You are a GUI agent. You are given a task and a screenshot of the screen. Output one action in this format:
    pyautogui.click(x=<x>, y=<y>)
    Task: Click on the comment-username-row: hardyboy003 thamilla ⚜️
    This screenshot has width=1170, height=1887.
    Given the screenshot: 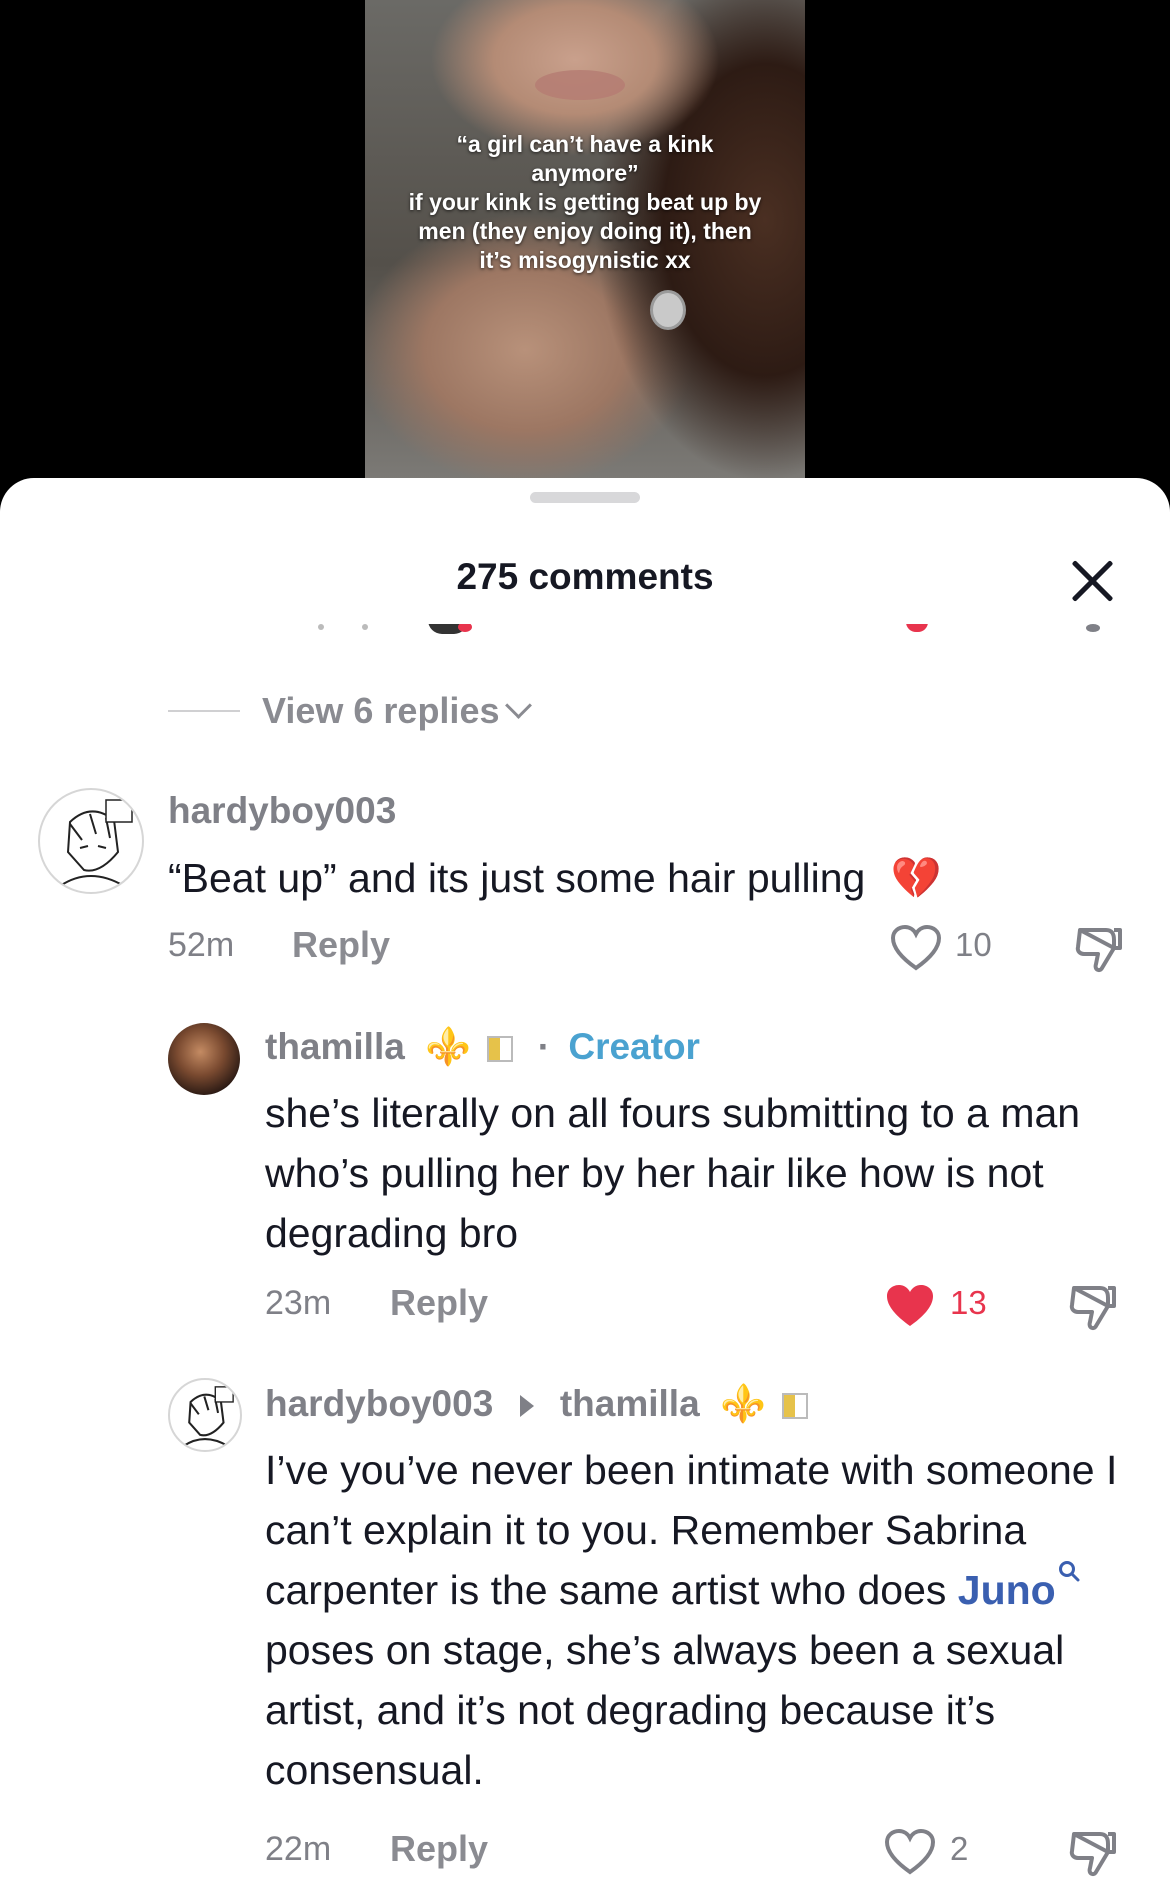 What is the action you would take?
    pyautogui.click(x=537, y=1404)
    